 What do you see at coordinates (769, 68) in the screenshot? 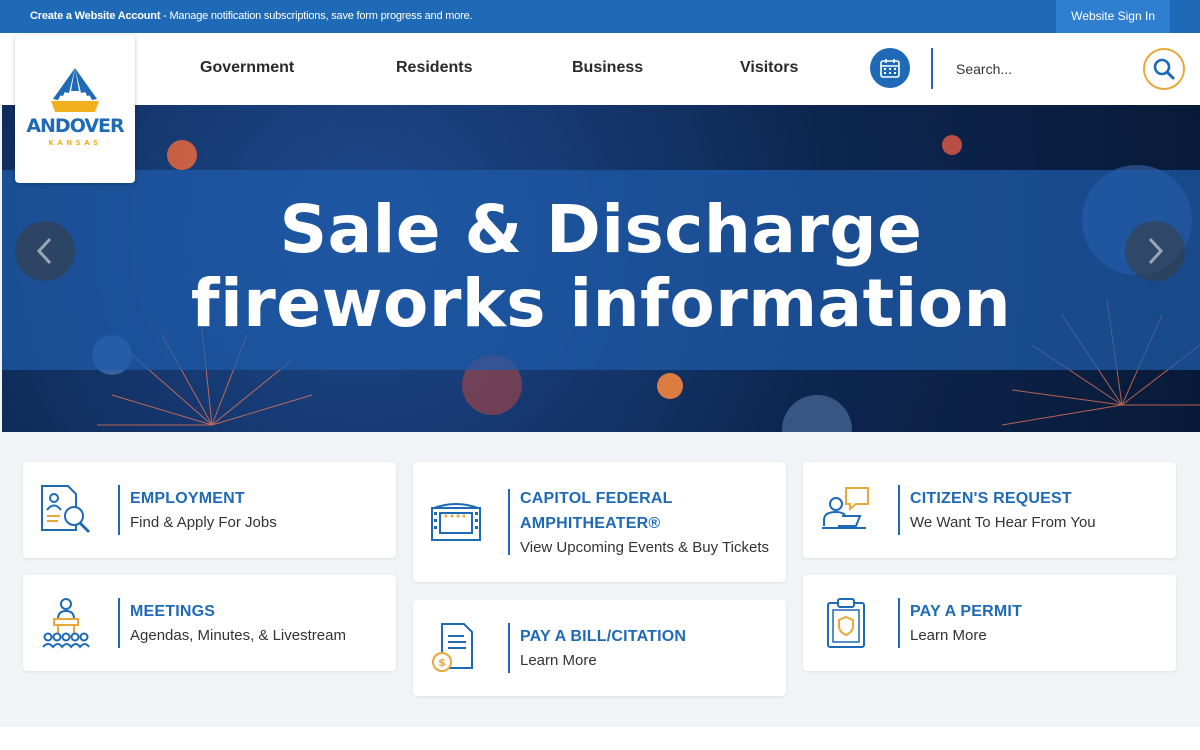
I see `nav-visitors: Visitors` at bounding box center [769, 68].